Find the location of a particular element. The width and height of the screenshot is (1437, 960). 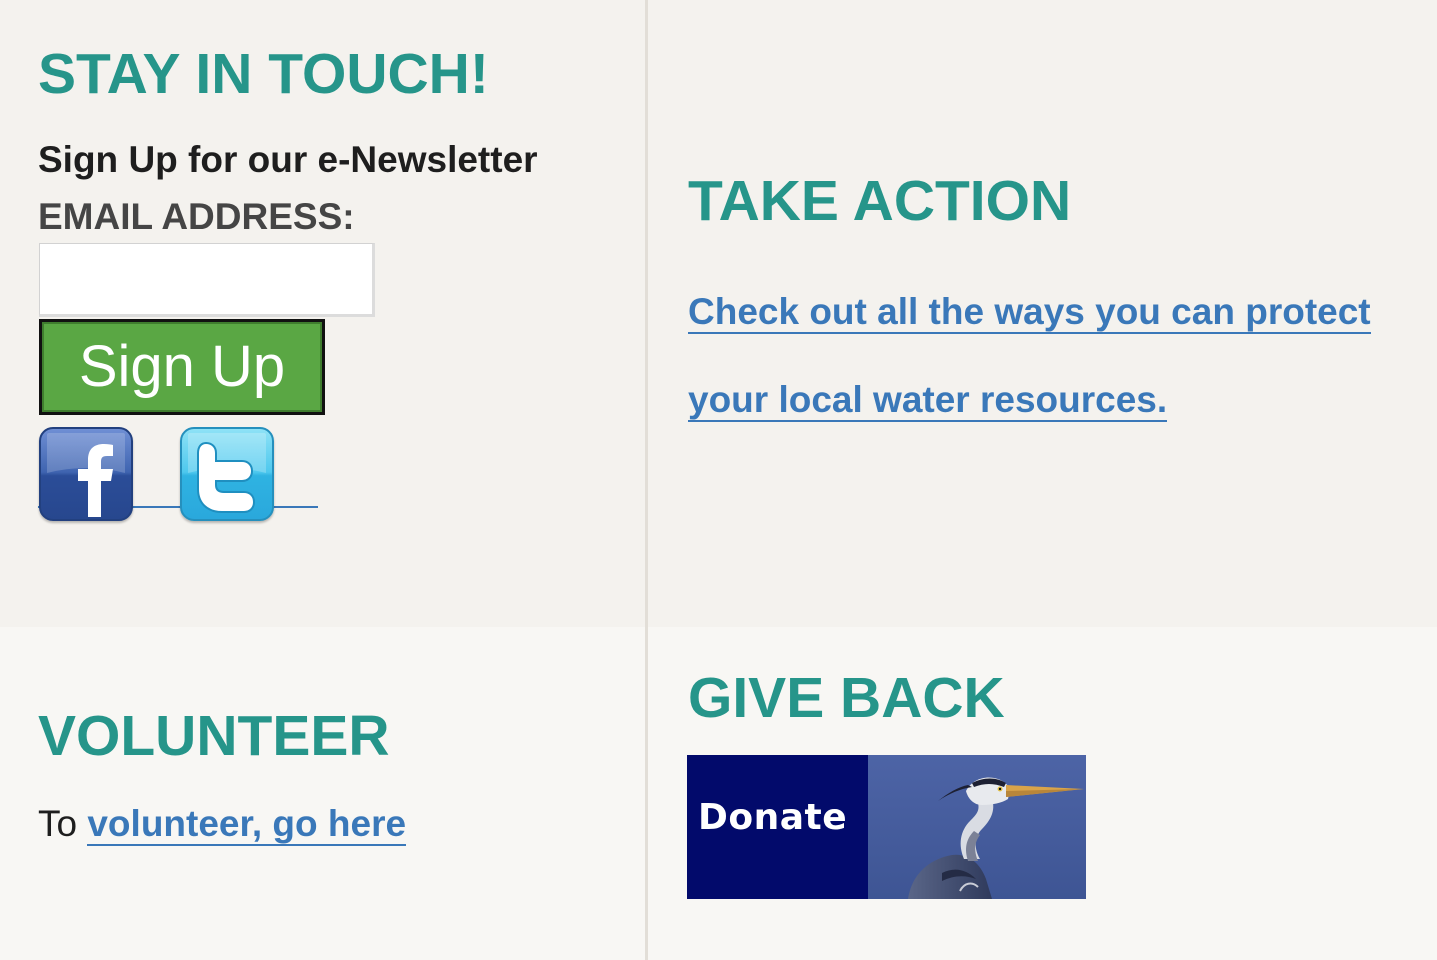

sign-up-button: Sign Up is located at coordinates (182, 367).